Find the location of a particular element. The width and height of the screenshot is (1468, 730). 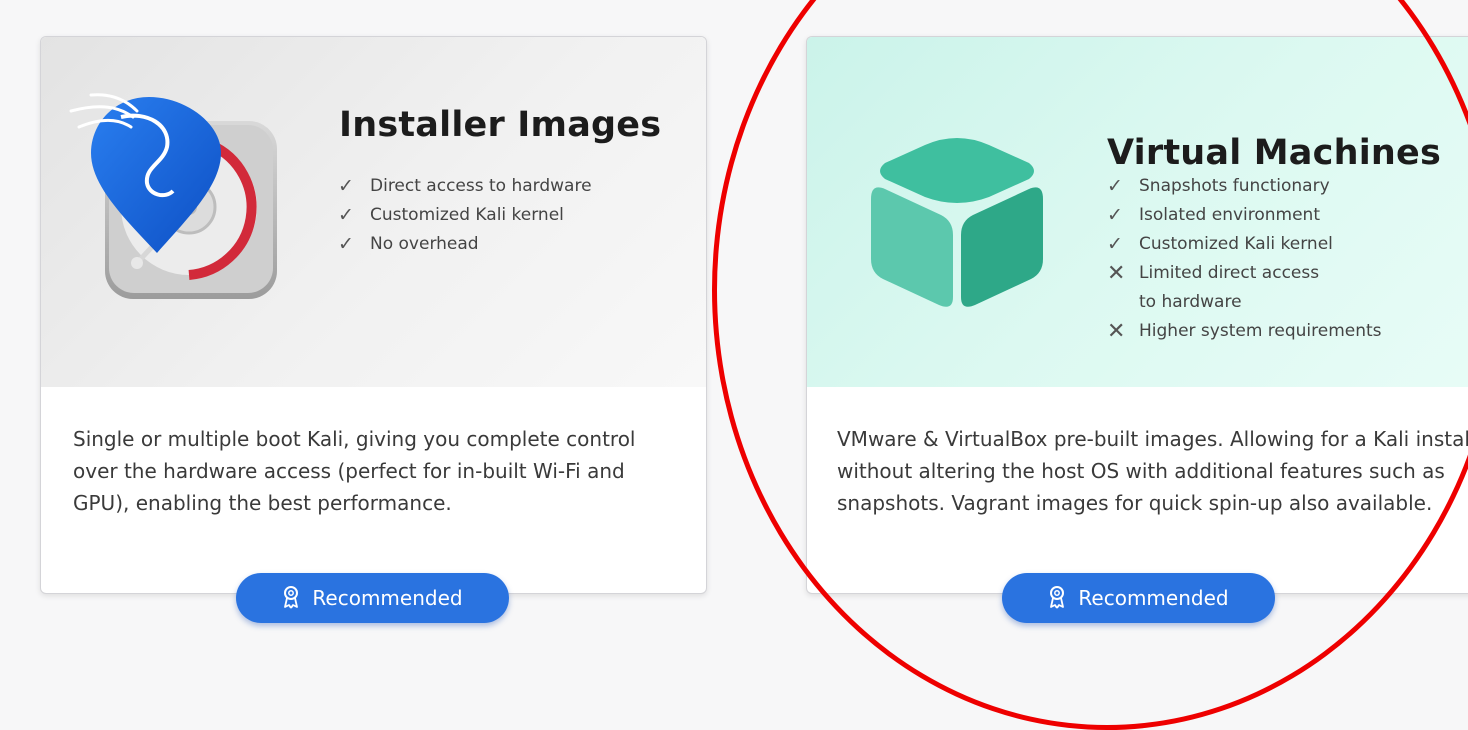

feature-item: ✓ Direct access to hardware is located at coordinates (465, 186).